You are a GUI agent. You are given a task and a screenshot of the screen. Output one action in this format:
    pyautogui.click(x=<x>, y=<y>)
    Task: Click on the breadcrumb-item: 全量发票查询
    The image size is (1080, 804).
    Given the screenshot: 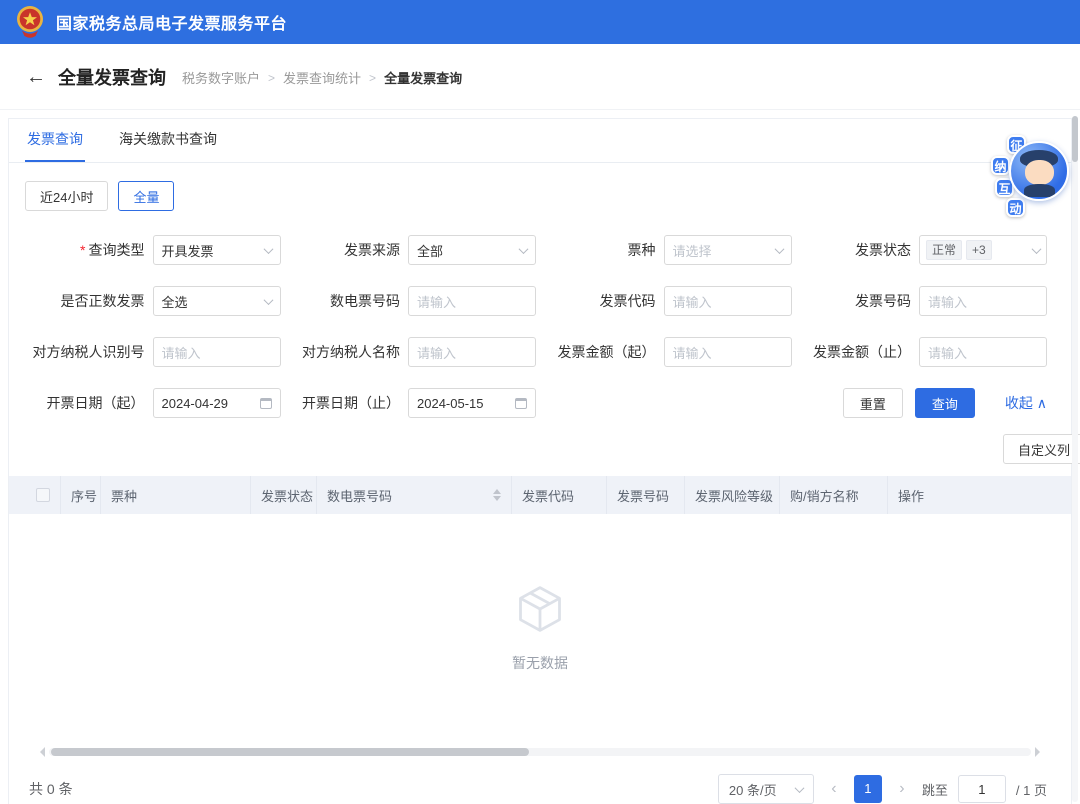 What is the action you would take?
    pyautogui.click(x=423, y=78)
    